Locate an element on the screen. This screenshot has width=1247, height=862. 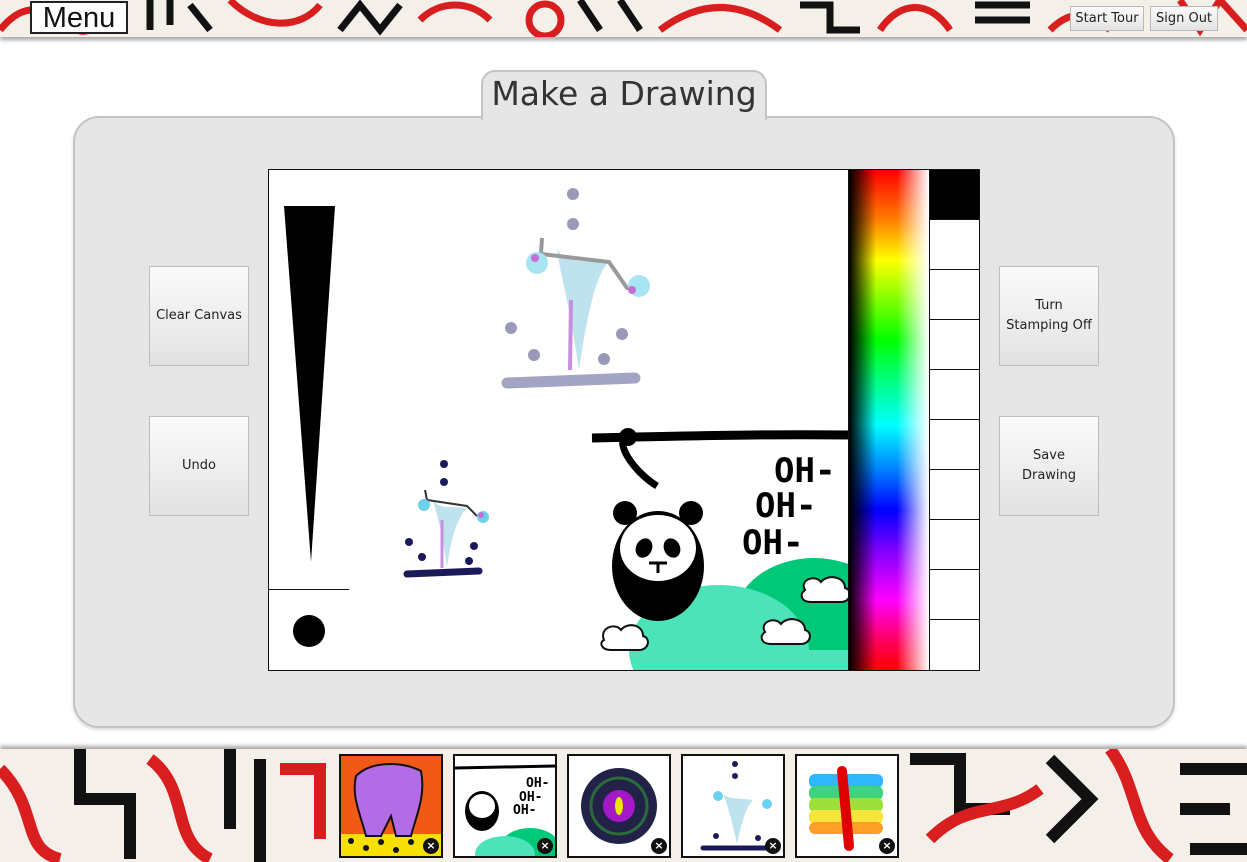
brush-size-wedge is located at coordinates (309, 384).